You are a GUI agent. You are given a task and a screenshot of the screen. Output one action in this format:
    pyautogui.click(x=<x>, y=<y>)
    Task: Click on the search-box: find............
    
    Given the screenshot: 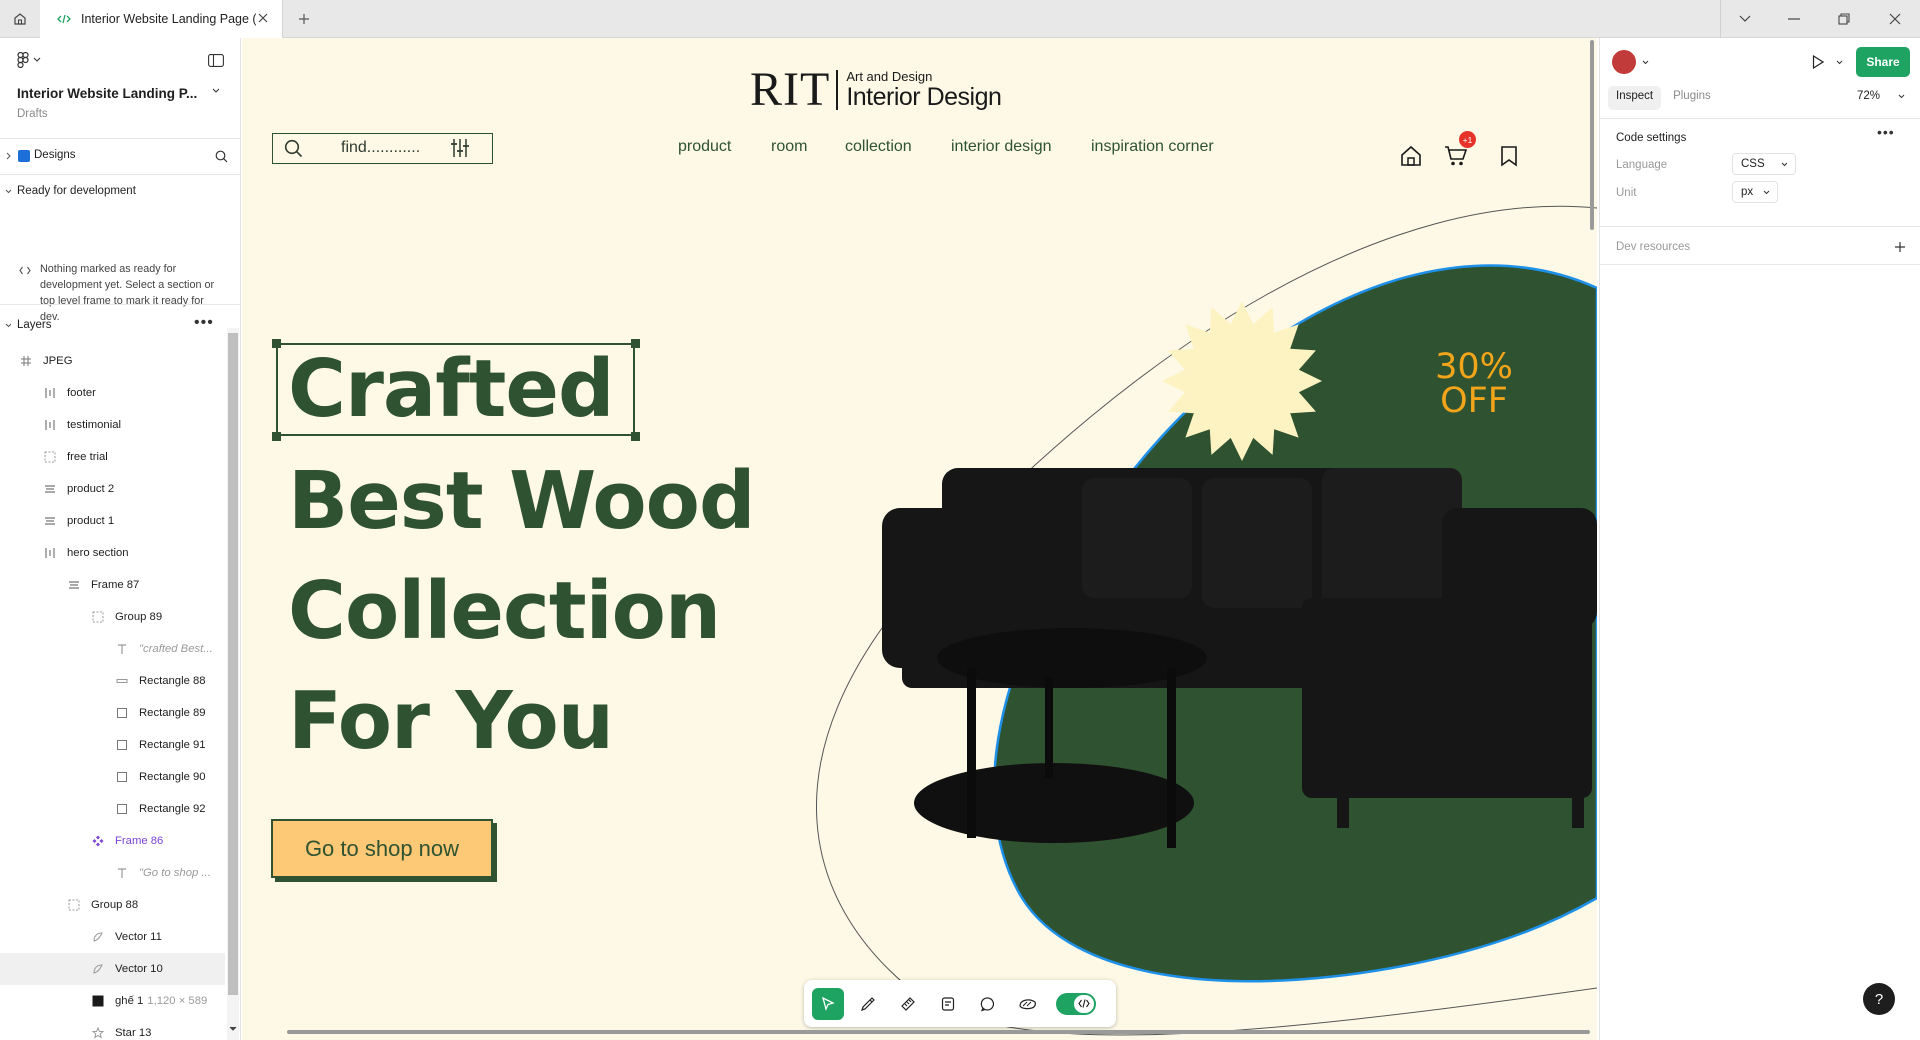 What is the action you would take?
    pyautogui.click(x=382, y=148)
    